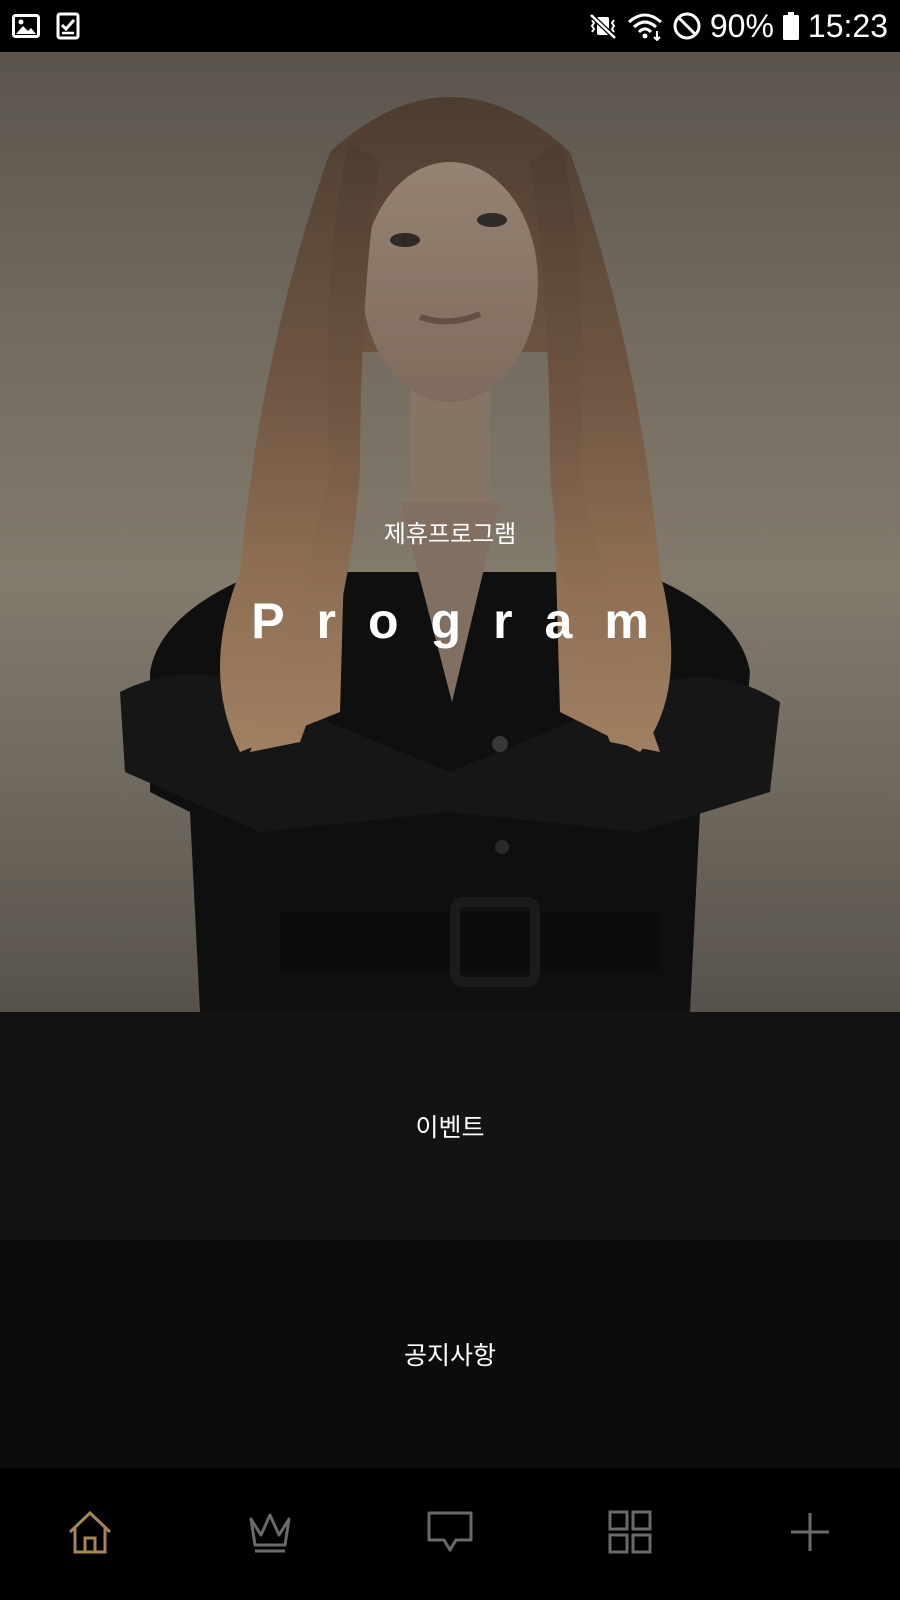 The width and height of the screenshot is (900, 1600). What do you see at coordinates (603, 26) in the screenshot?
I see `vibrate-mute-icon` at bounding box center [603, 26].